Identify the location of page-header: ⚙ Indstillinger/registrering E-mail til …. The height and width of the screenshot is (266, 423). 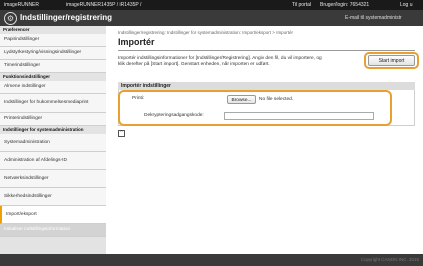
(211, 18).